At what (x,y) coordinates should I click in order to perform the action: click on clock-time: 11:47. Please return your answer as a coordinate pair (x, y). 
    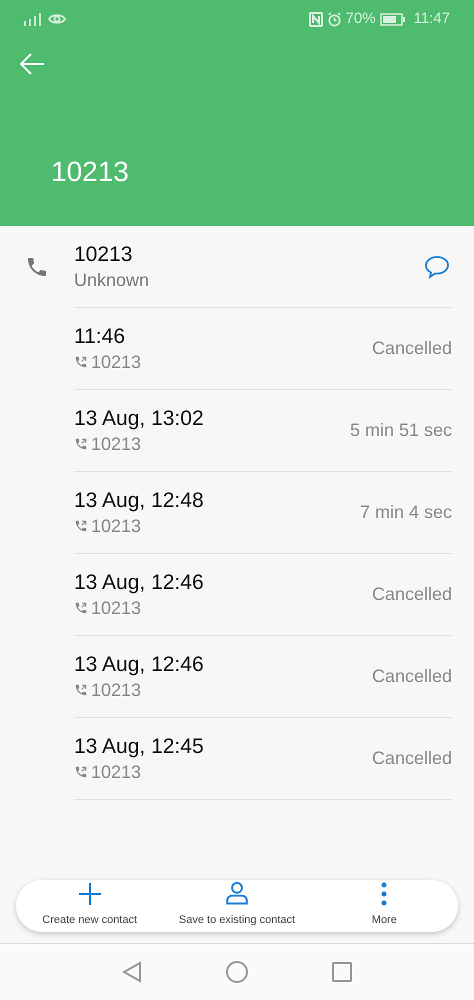
    Looking at the image, I should click on (432, 18).